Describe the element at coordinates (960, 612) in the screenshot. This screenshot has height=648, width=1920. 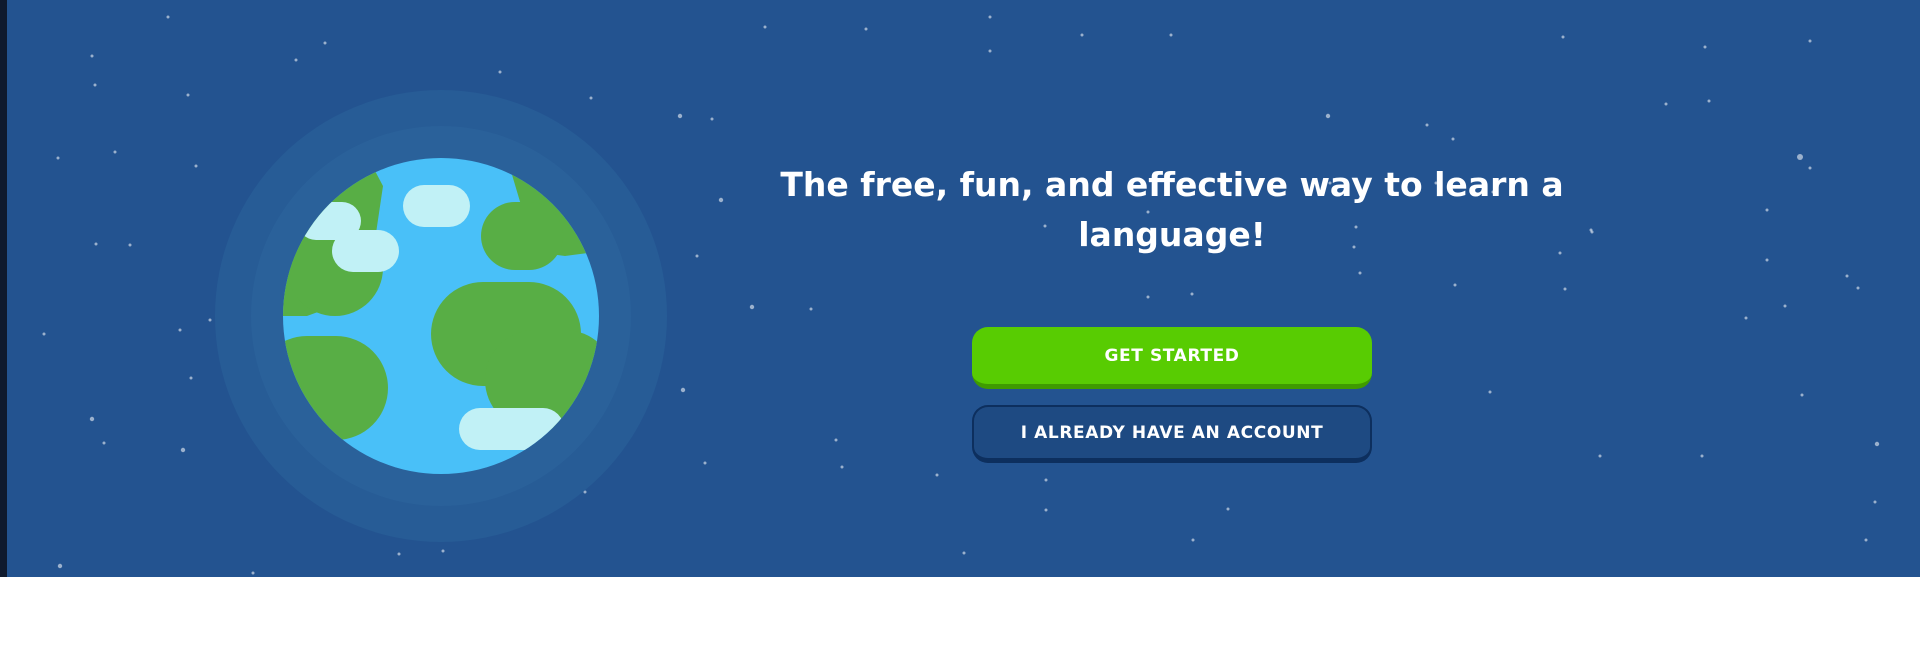
I see `page-below-hero` at that location.